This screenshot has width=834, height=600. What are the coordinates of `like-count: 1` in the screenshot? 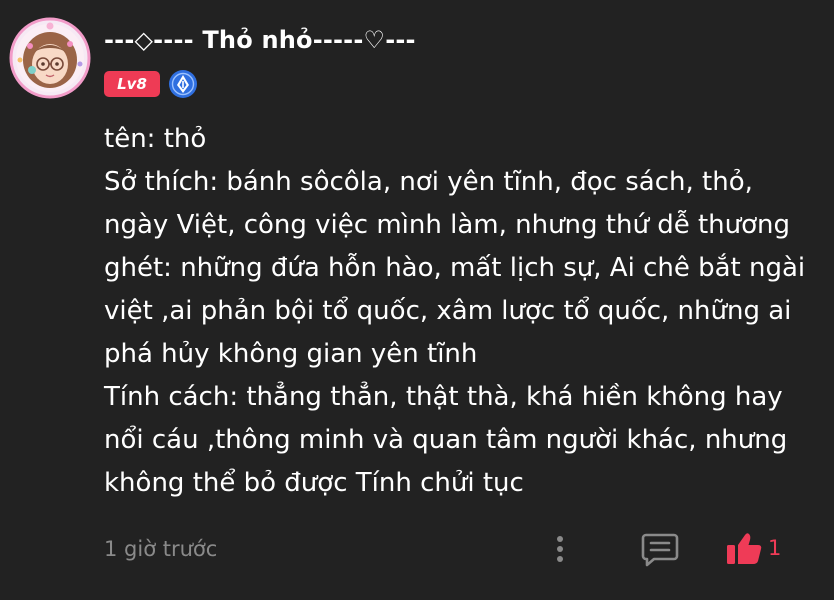 It's located at (775, 548).